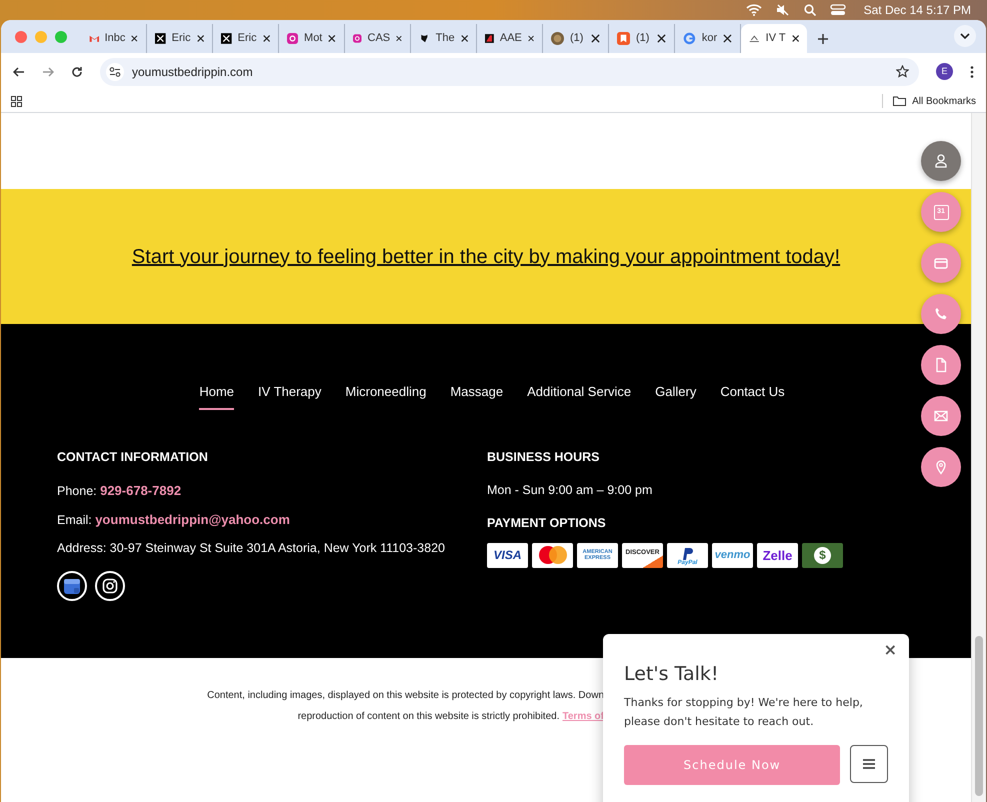 This screenshot has height=802, width=987. I want to click on tab-title: Inbc, so click(115, 38).